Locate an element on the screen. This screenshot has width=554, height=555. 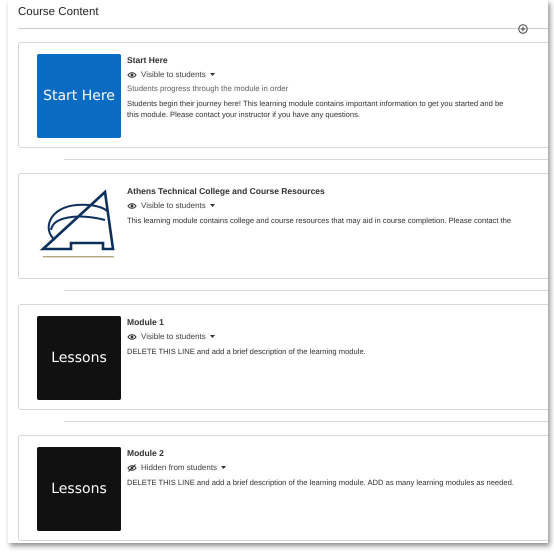
eye-slash-icon is located at coordinates (132, 468).